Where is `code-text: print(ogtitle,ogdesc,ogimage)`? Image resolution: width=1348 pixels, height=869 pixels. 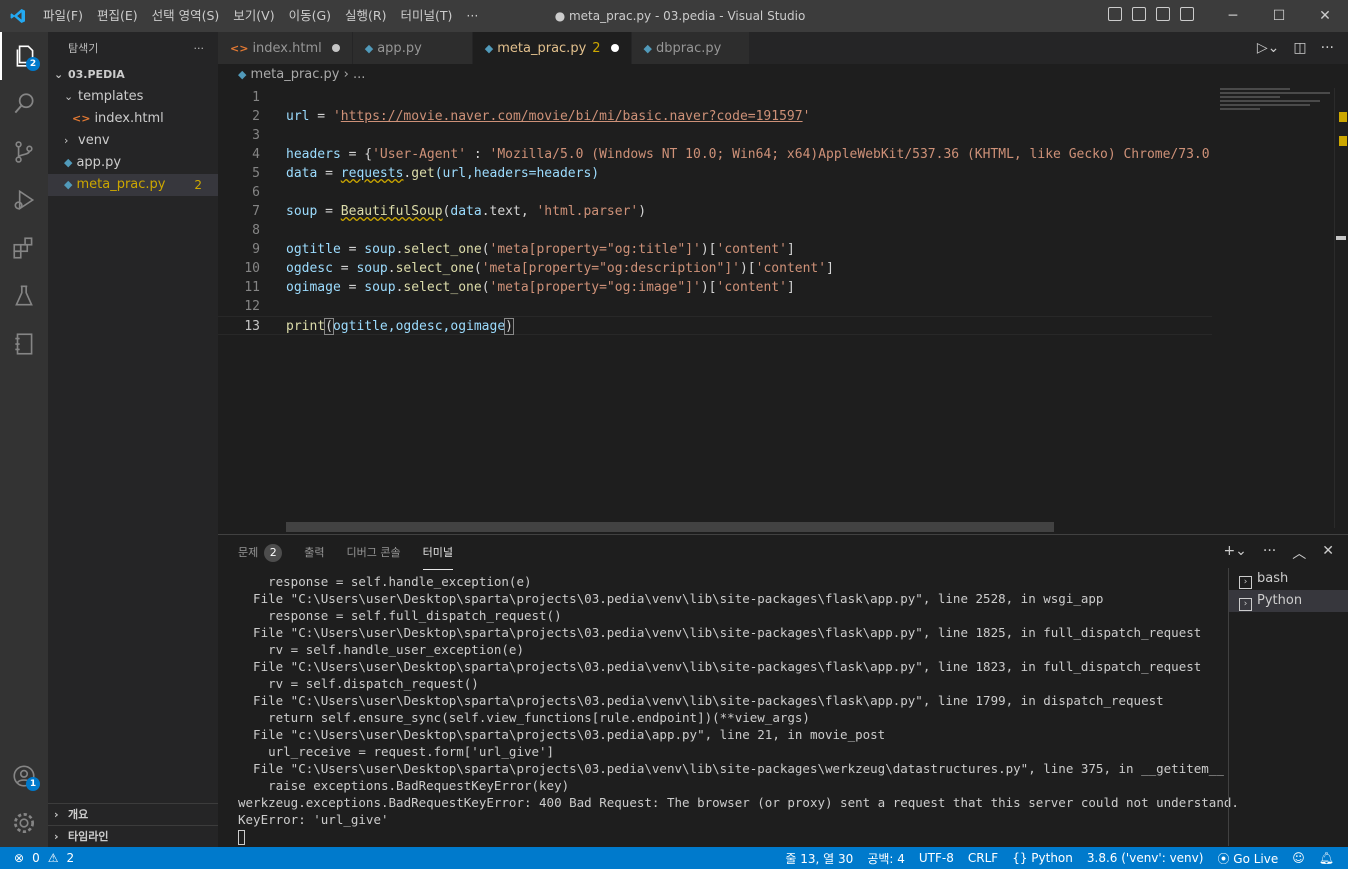
code-text: print(ogtitle,ogdesc,ogimage) is located at coordinates (400, 326).